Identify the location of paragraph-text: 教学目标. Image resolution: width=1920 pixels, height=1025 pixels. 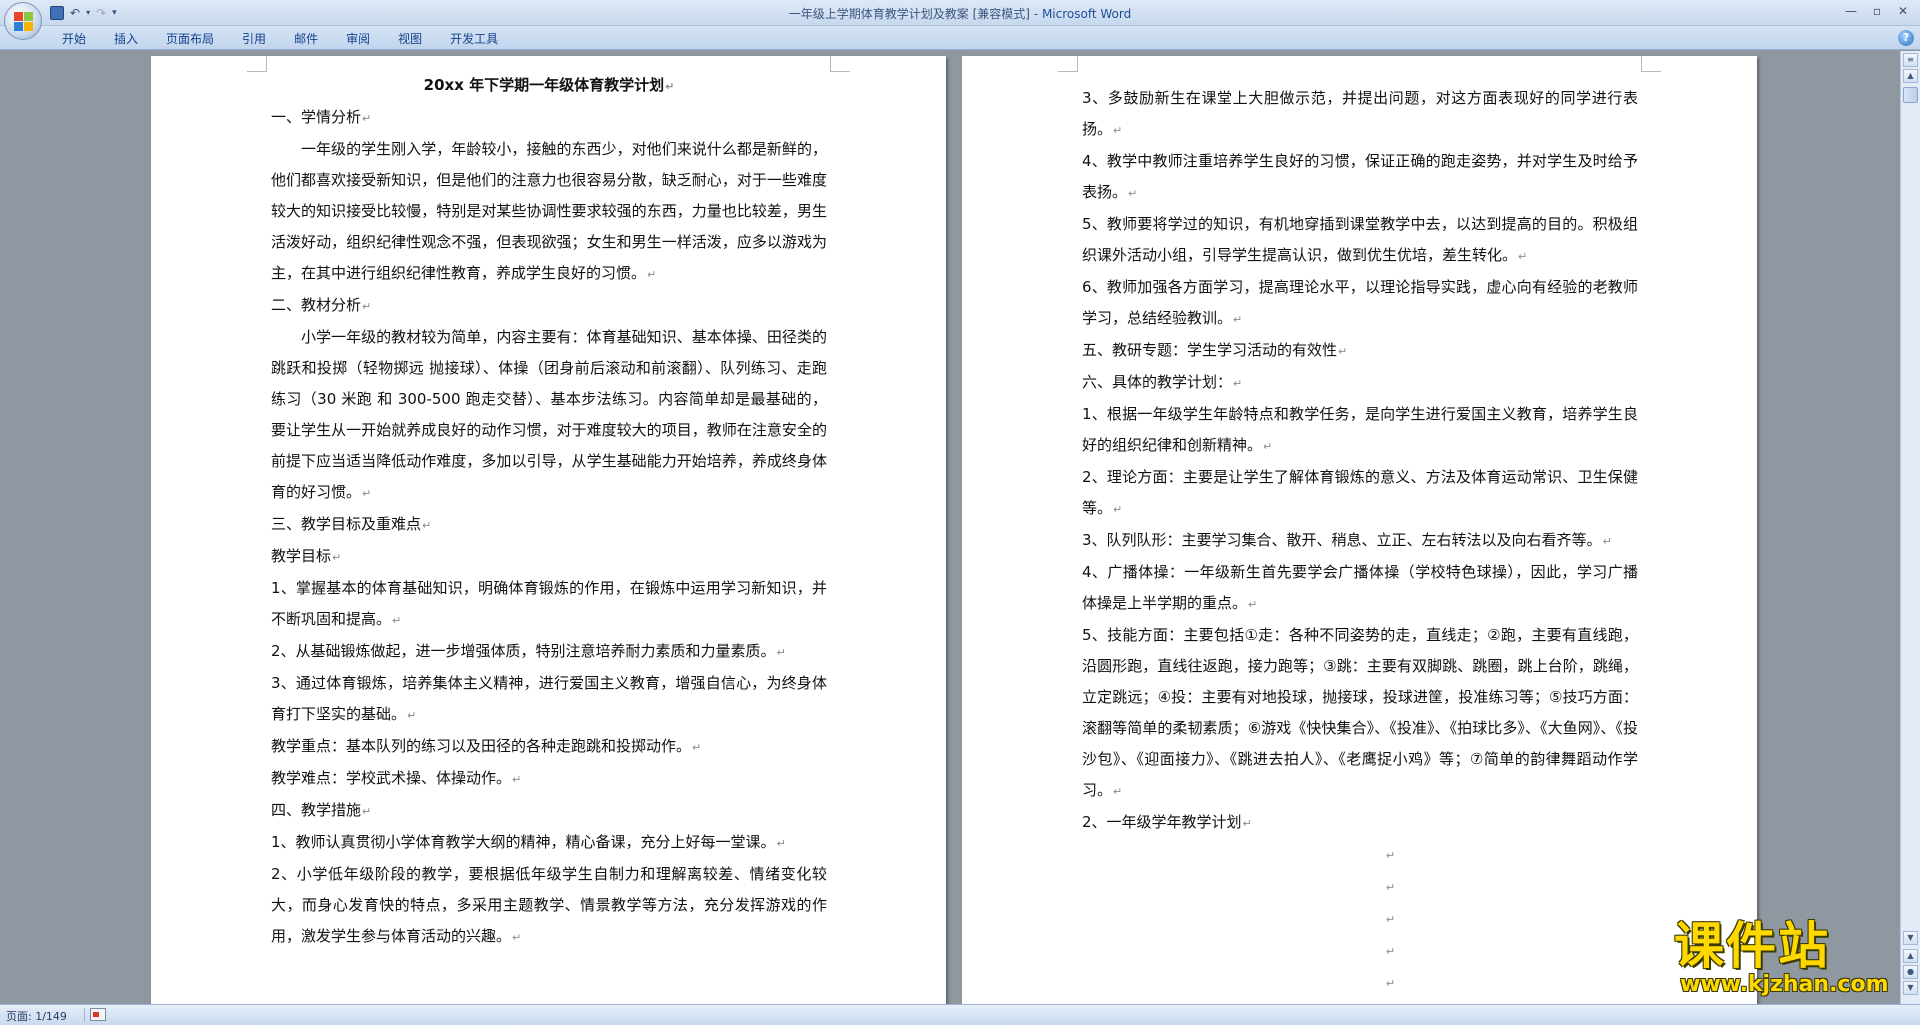
(301, 556).